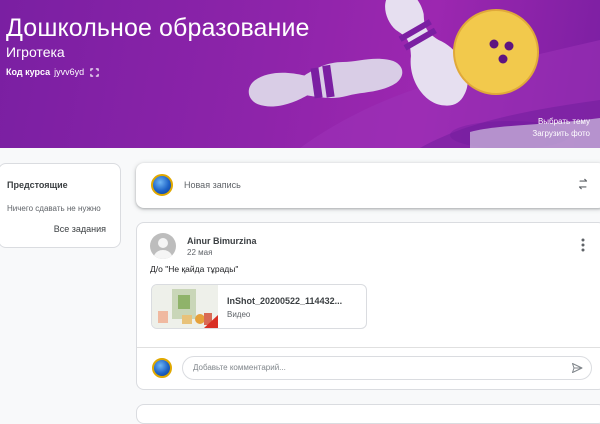 The width and height of the screenshot is (600, 424). I want to click on person-icon, so click(163, 248).